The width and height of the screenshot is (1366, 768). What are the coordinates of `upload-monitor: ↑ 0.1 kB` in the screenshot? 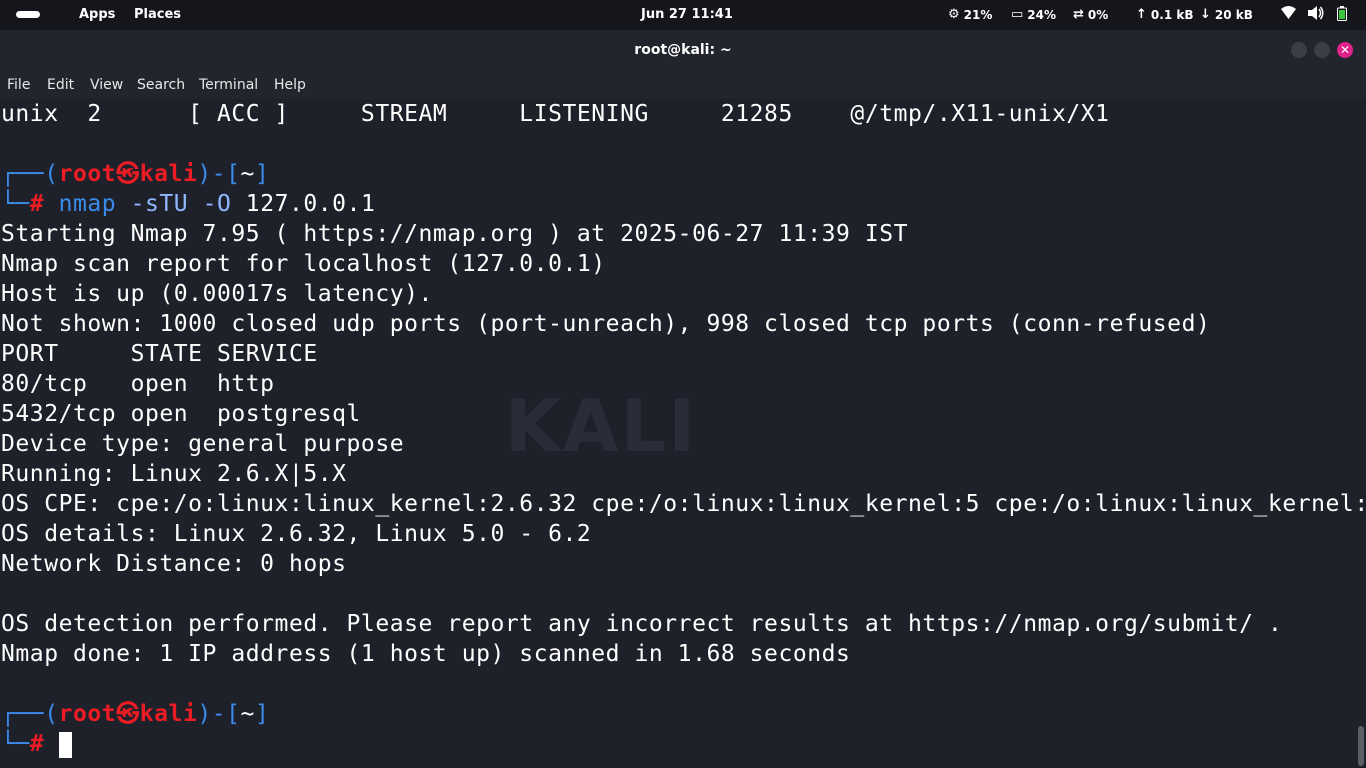 It's located at (1164, 14).